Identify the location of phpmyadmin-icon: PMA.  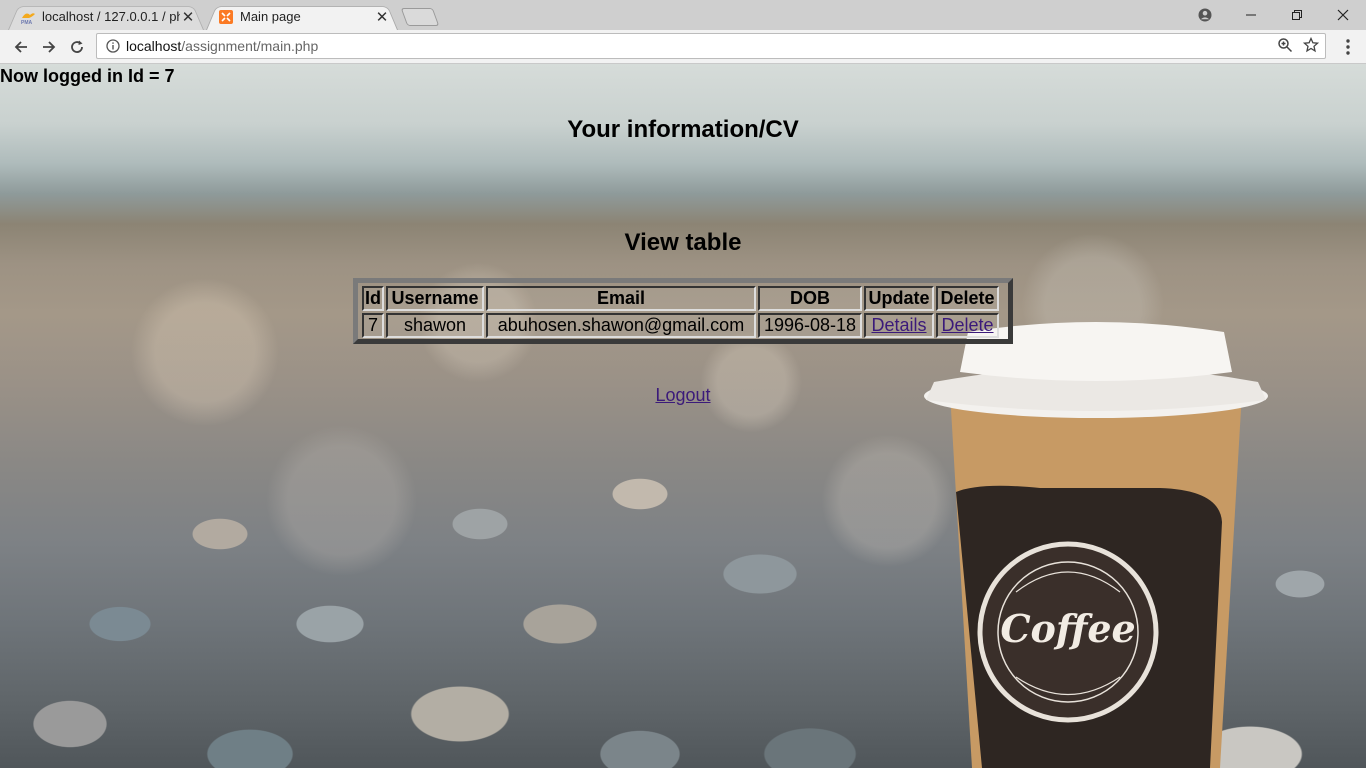
(28, 18).